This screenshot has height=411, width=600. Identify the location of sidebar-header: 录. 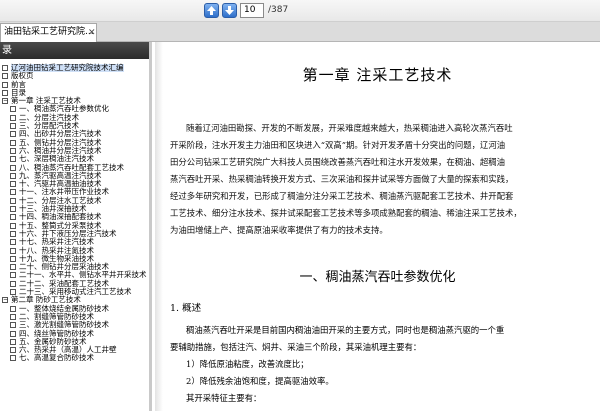
(74, 50).